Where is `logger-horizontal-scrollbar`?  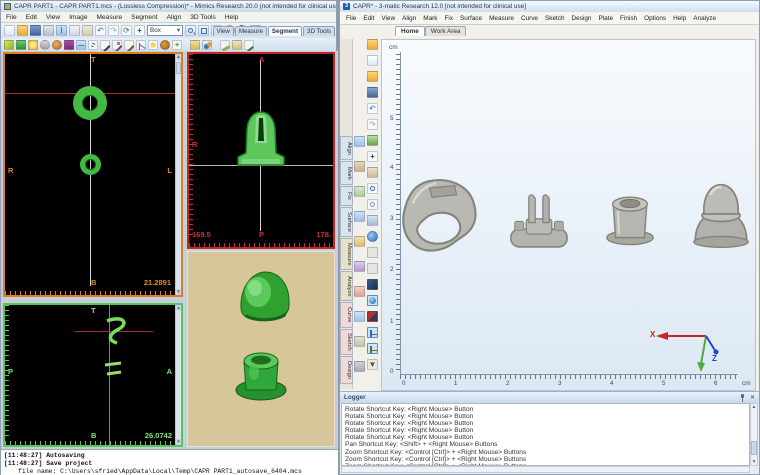 logger-horizontal-scrollbar is located at coordinates (545, 469).